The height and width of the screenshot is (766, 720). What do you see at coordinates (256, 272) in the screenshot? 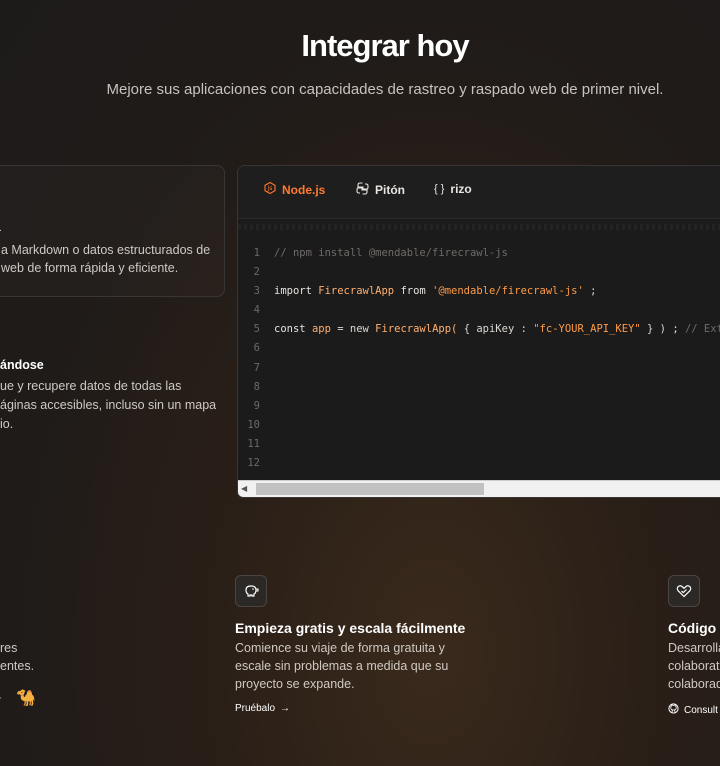
I see `line-number: 2` at bounding box center [256, 272].